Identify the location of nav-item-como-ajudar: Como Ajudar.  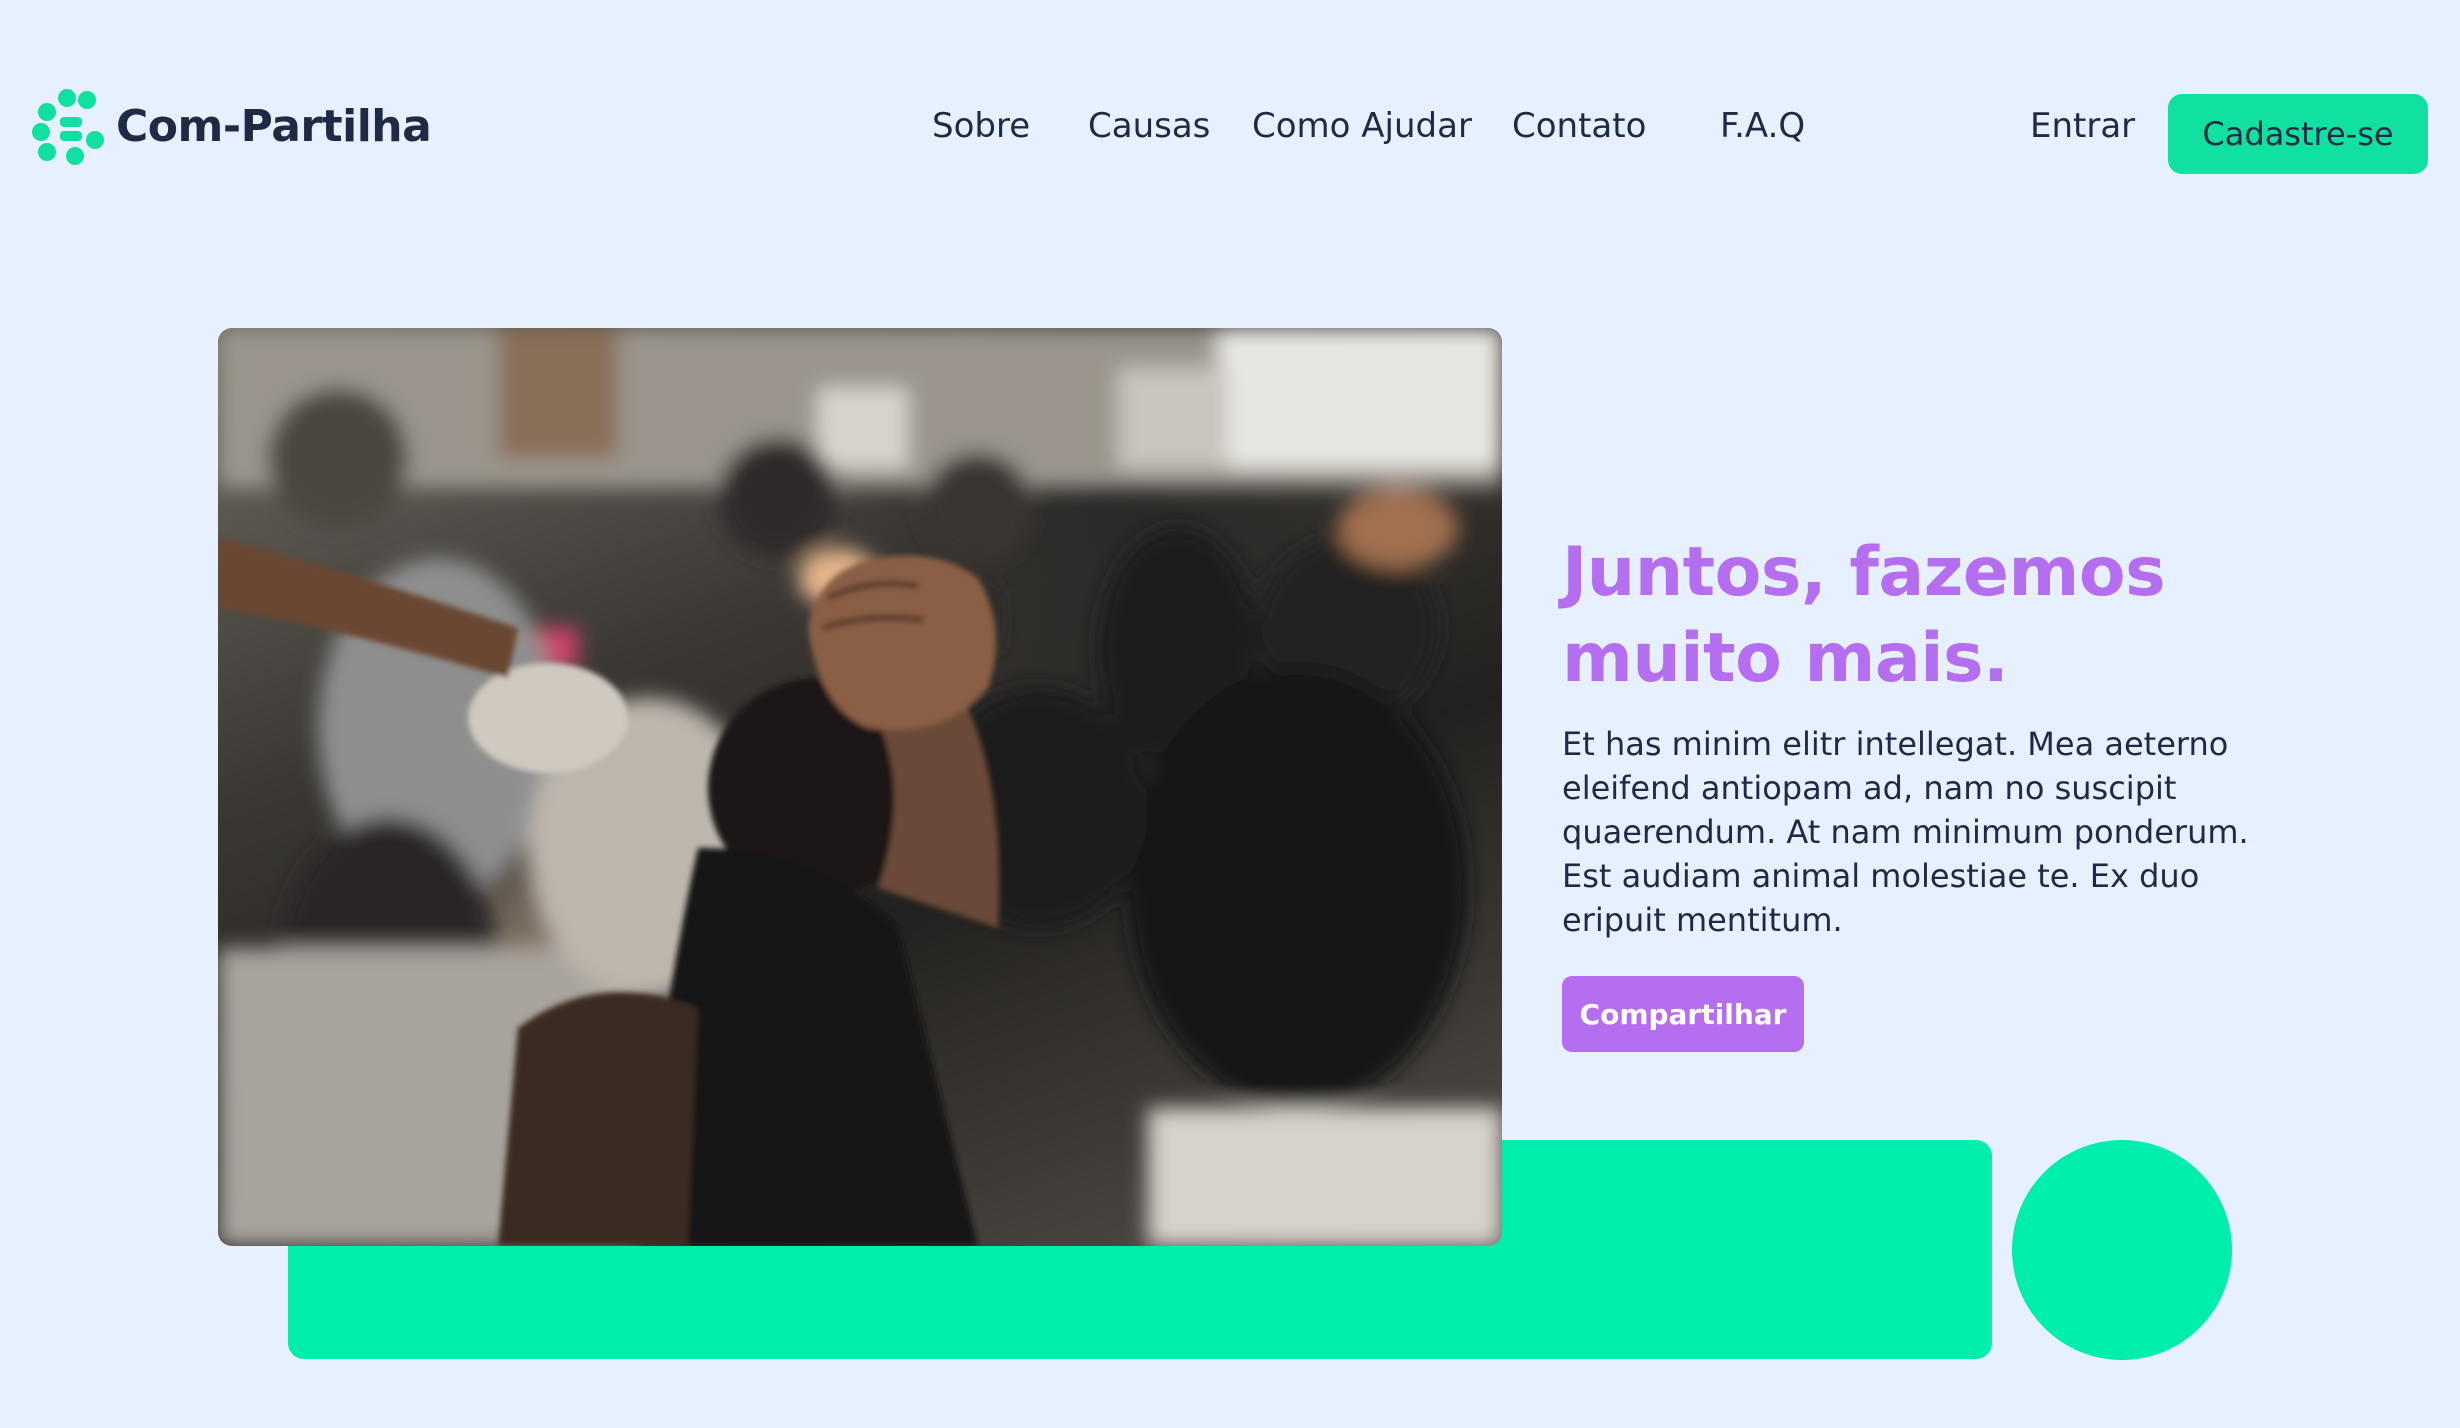
(1362, 126).